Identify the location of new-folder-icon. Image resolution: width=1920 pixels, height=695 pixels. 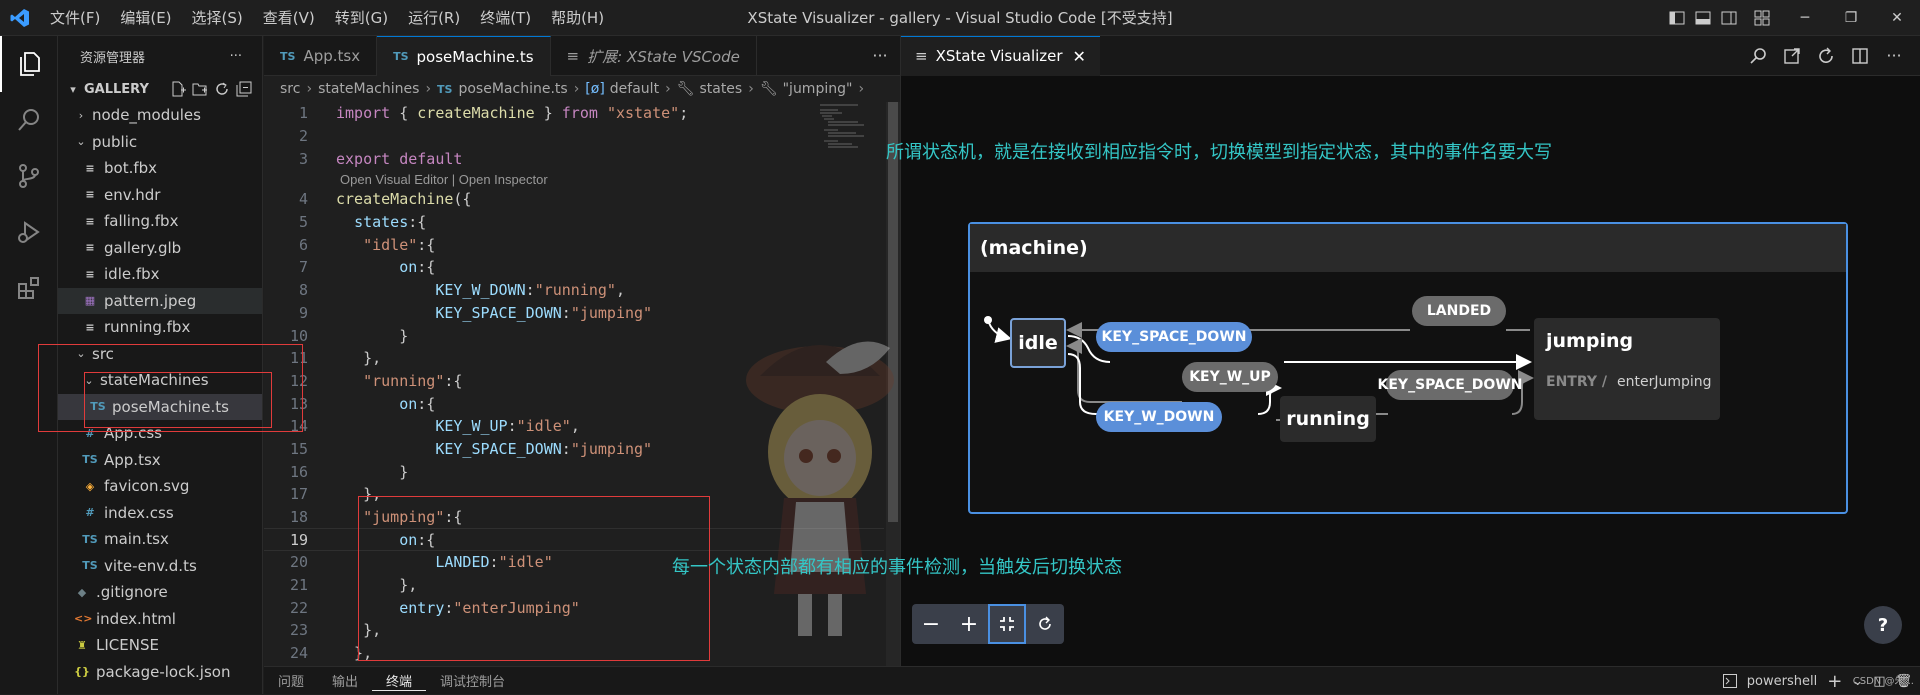
(200, 89).